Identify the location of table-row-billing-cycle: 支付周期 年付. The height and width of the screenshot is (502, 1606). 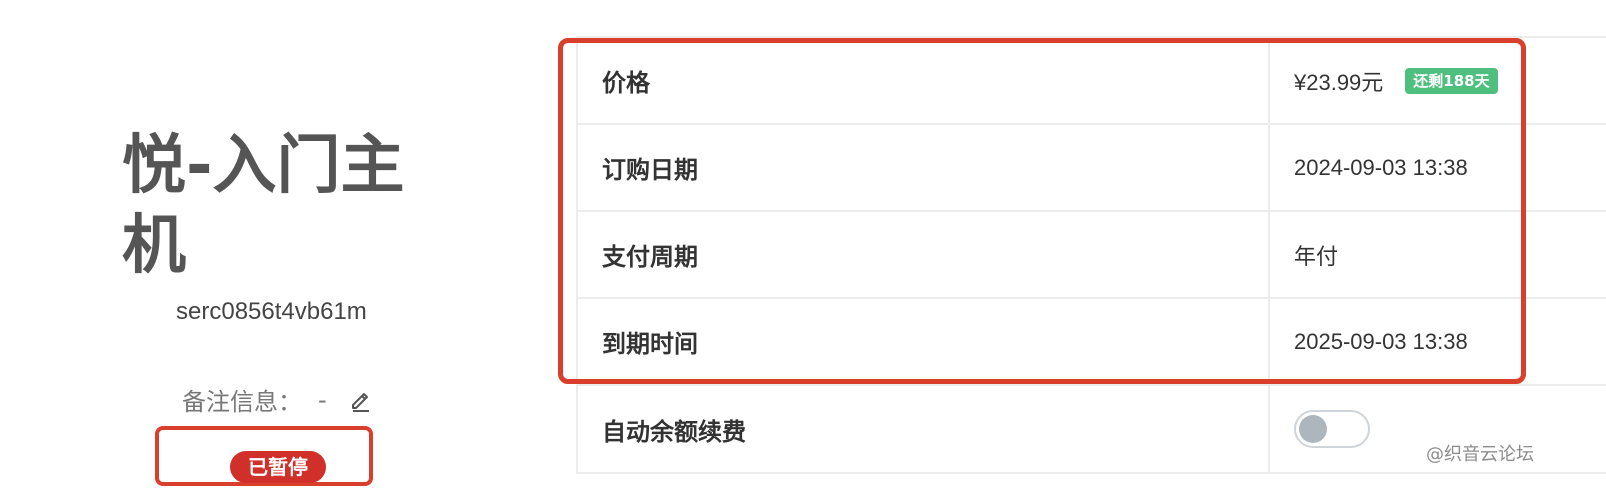
(1092, 255).